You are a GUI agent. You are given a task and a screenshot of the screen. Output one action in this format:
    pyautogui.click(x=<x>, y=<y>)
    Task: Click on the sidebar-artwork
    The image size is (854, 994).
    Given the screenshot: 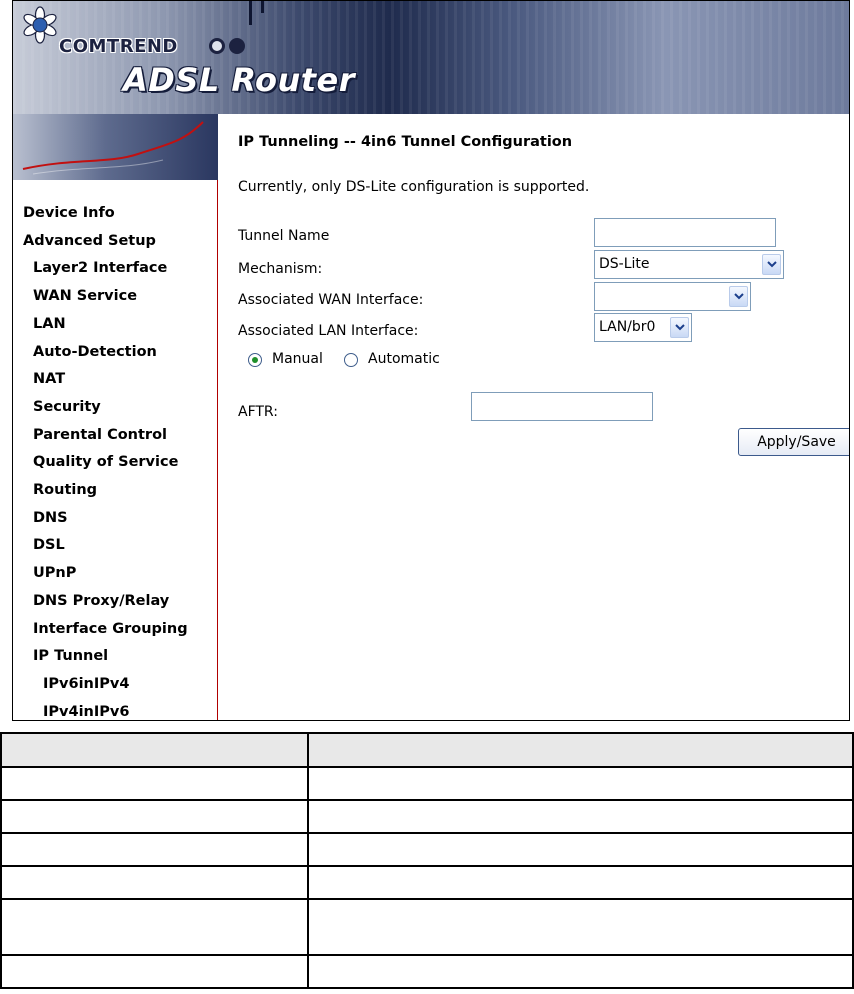 What is the action you would take?
    pyautogui.click(x=115, y=147)
    